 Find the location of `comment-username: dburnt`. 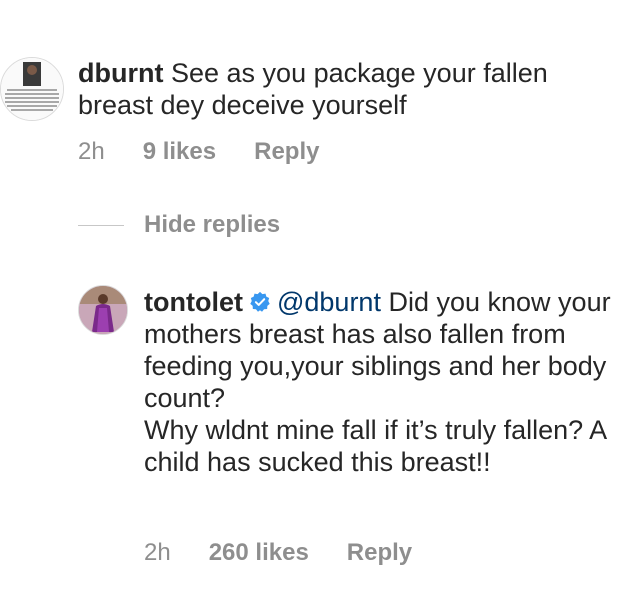

comment-username: dburnt is located at coordinates (120, 73).